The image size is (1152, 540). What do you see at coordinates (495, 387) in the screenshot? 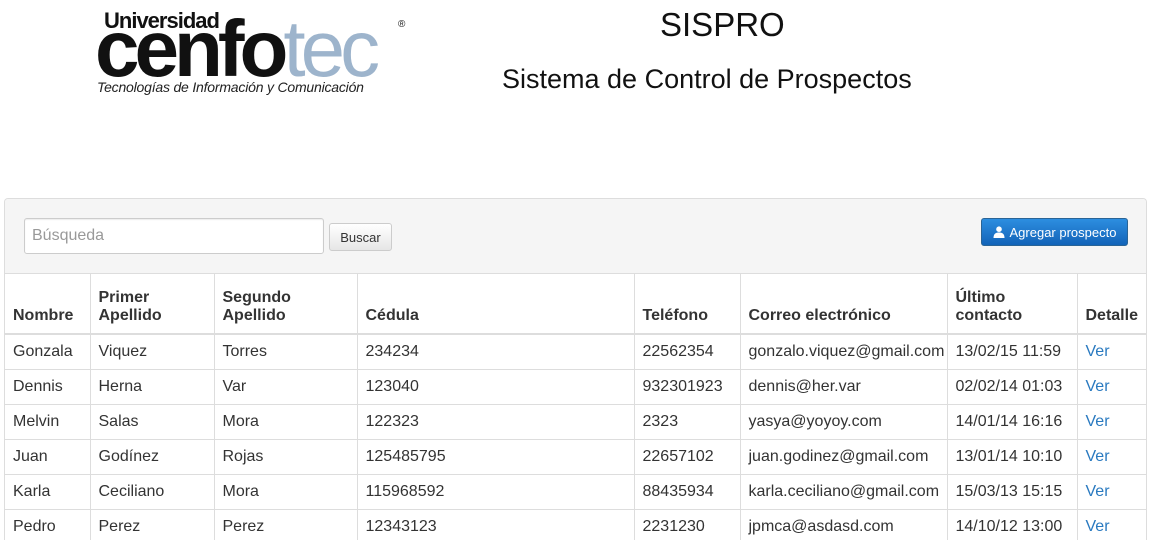
I see `cell-cedula: 123040` at bounding box center [495, 387].